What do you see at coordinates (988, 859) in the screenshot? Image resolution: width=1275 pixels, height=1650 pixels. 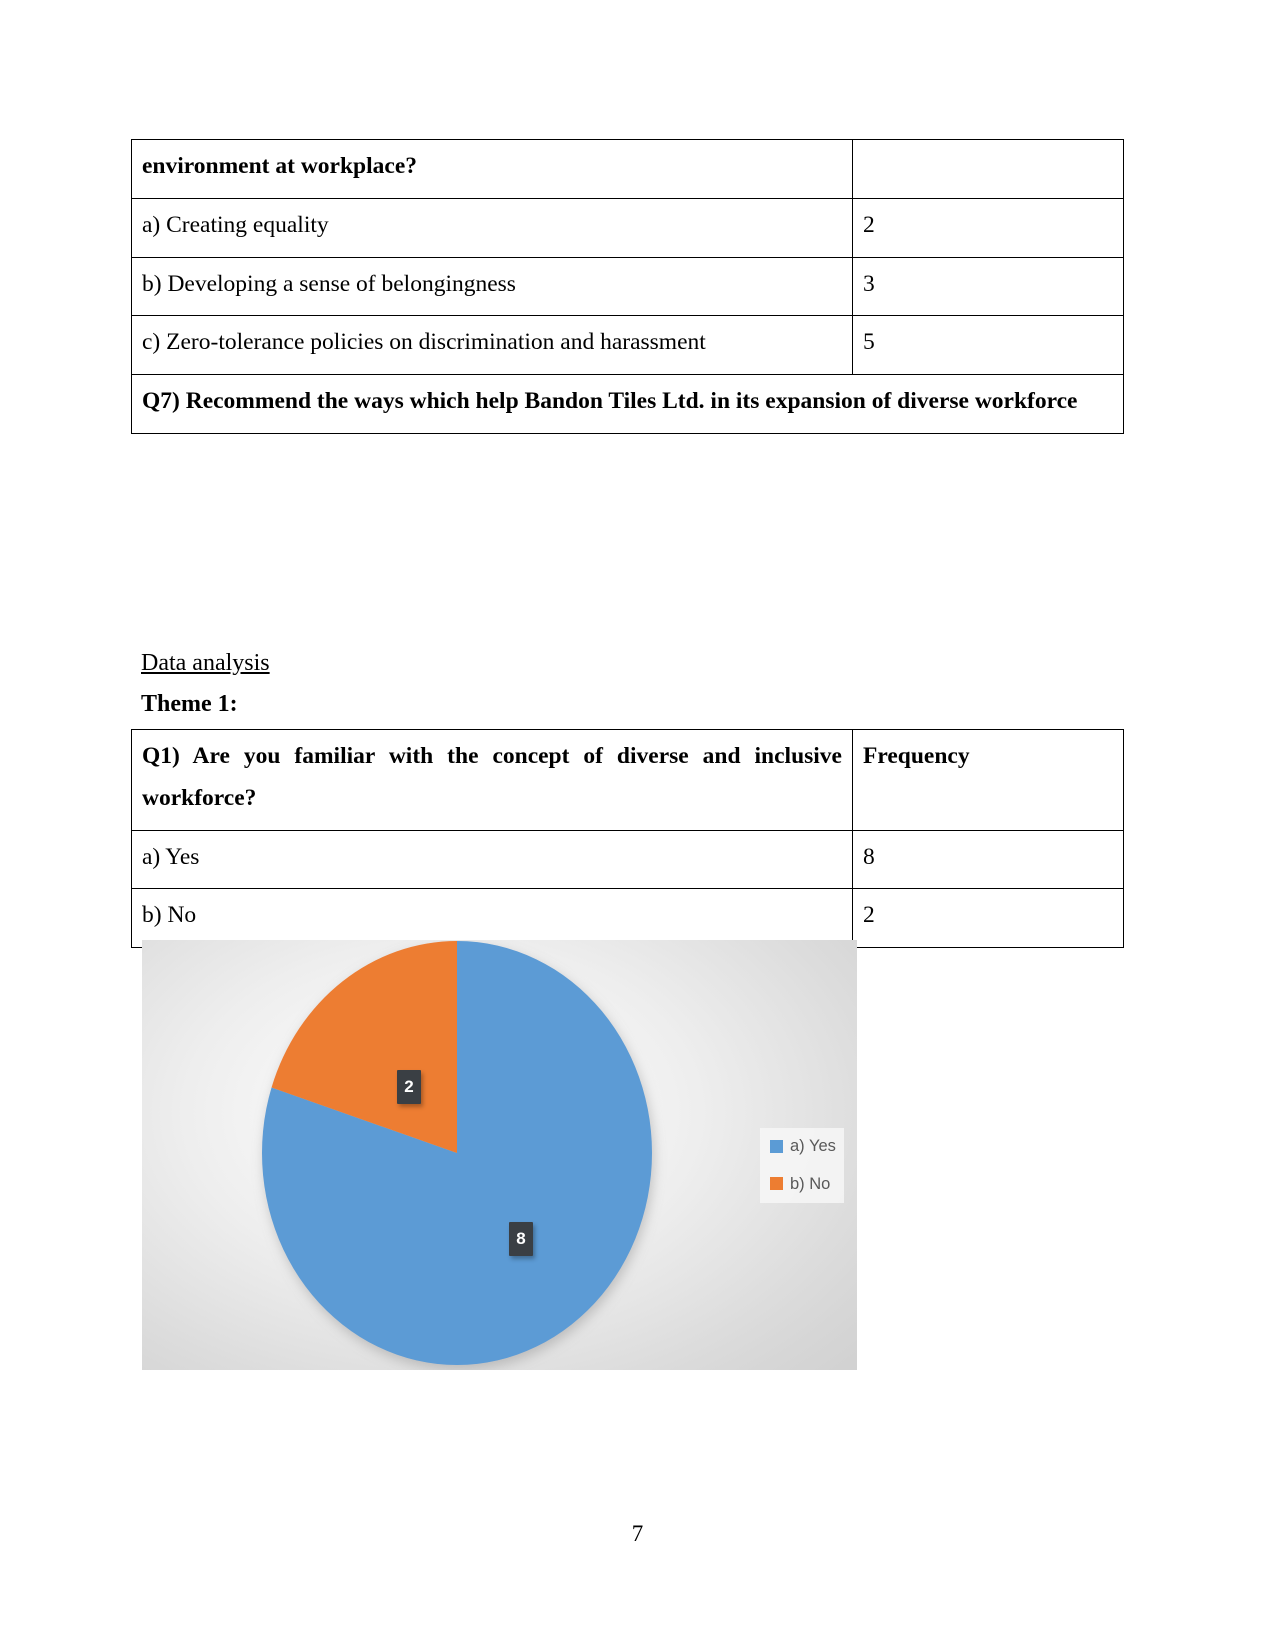 I see `table-cell-value: 8` at bounding box center [988, 859].